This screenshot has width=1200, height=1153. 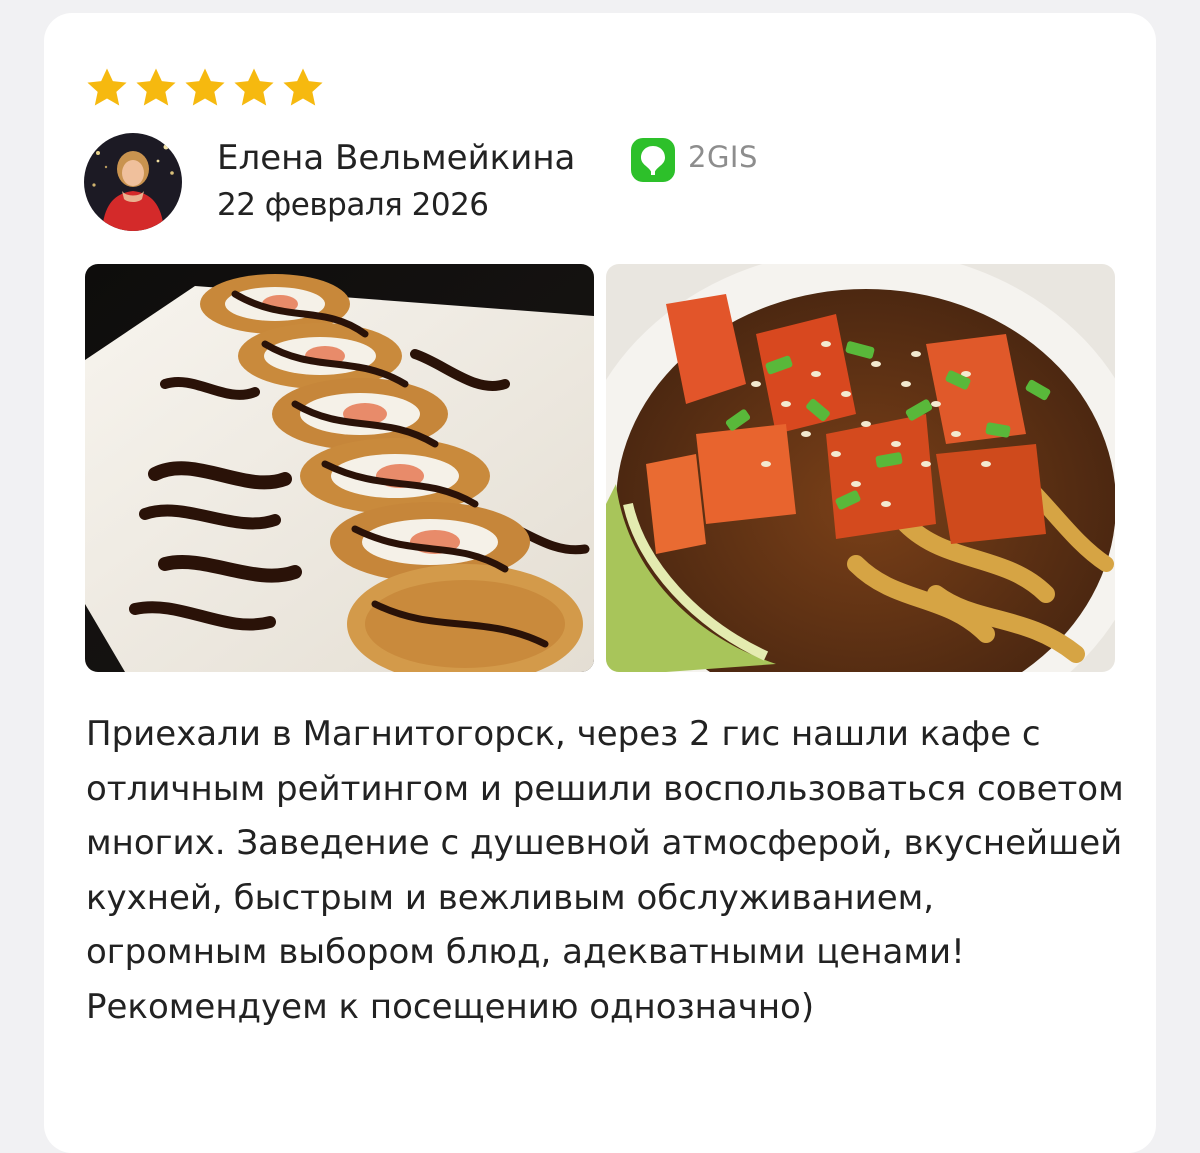 What do you see at coordinates (653, 160) in the screenshot?
I see `2gis-logo-icon` at bounding box center [653, 160].